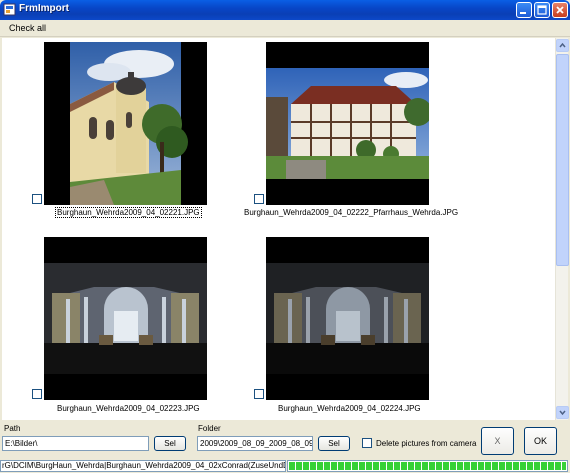 The width and height of the screenshot is (570, 473). What do you see at coordinates (285, 10) in the screenshot?
I see `title-bar: FrmImport` at bounding box center [285, 10].